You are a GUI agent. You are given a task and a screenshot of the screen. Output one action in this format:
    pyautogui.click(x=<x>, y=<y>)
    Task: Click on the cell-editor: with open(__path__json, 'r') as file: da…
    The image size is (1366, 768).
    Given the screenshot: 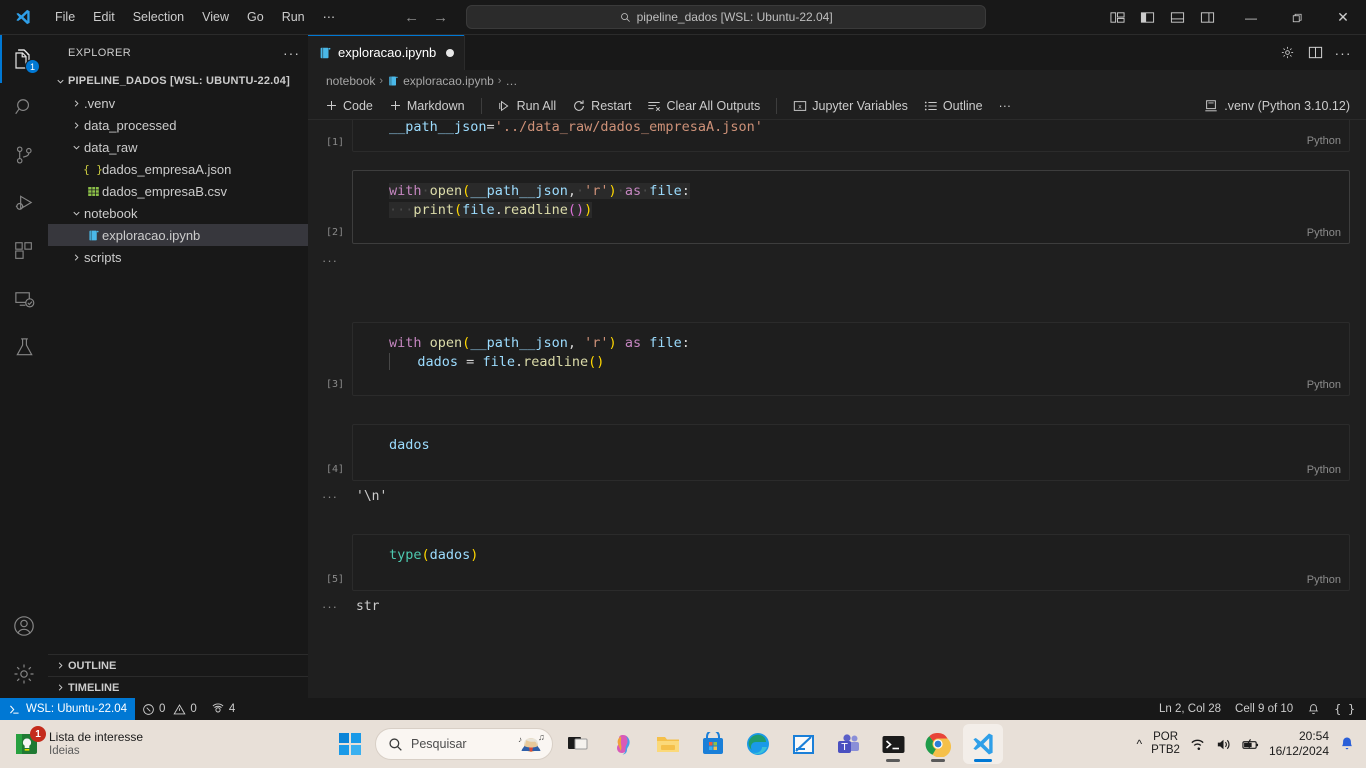 What is the action you would take?
    pyautogui.click(x=851, y=359)
    